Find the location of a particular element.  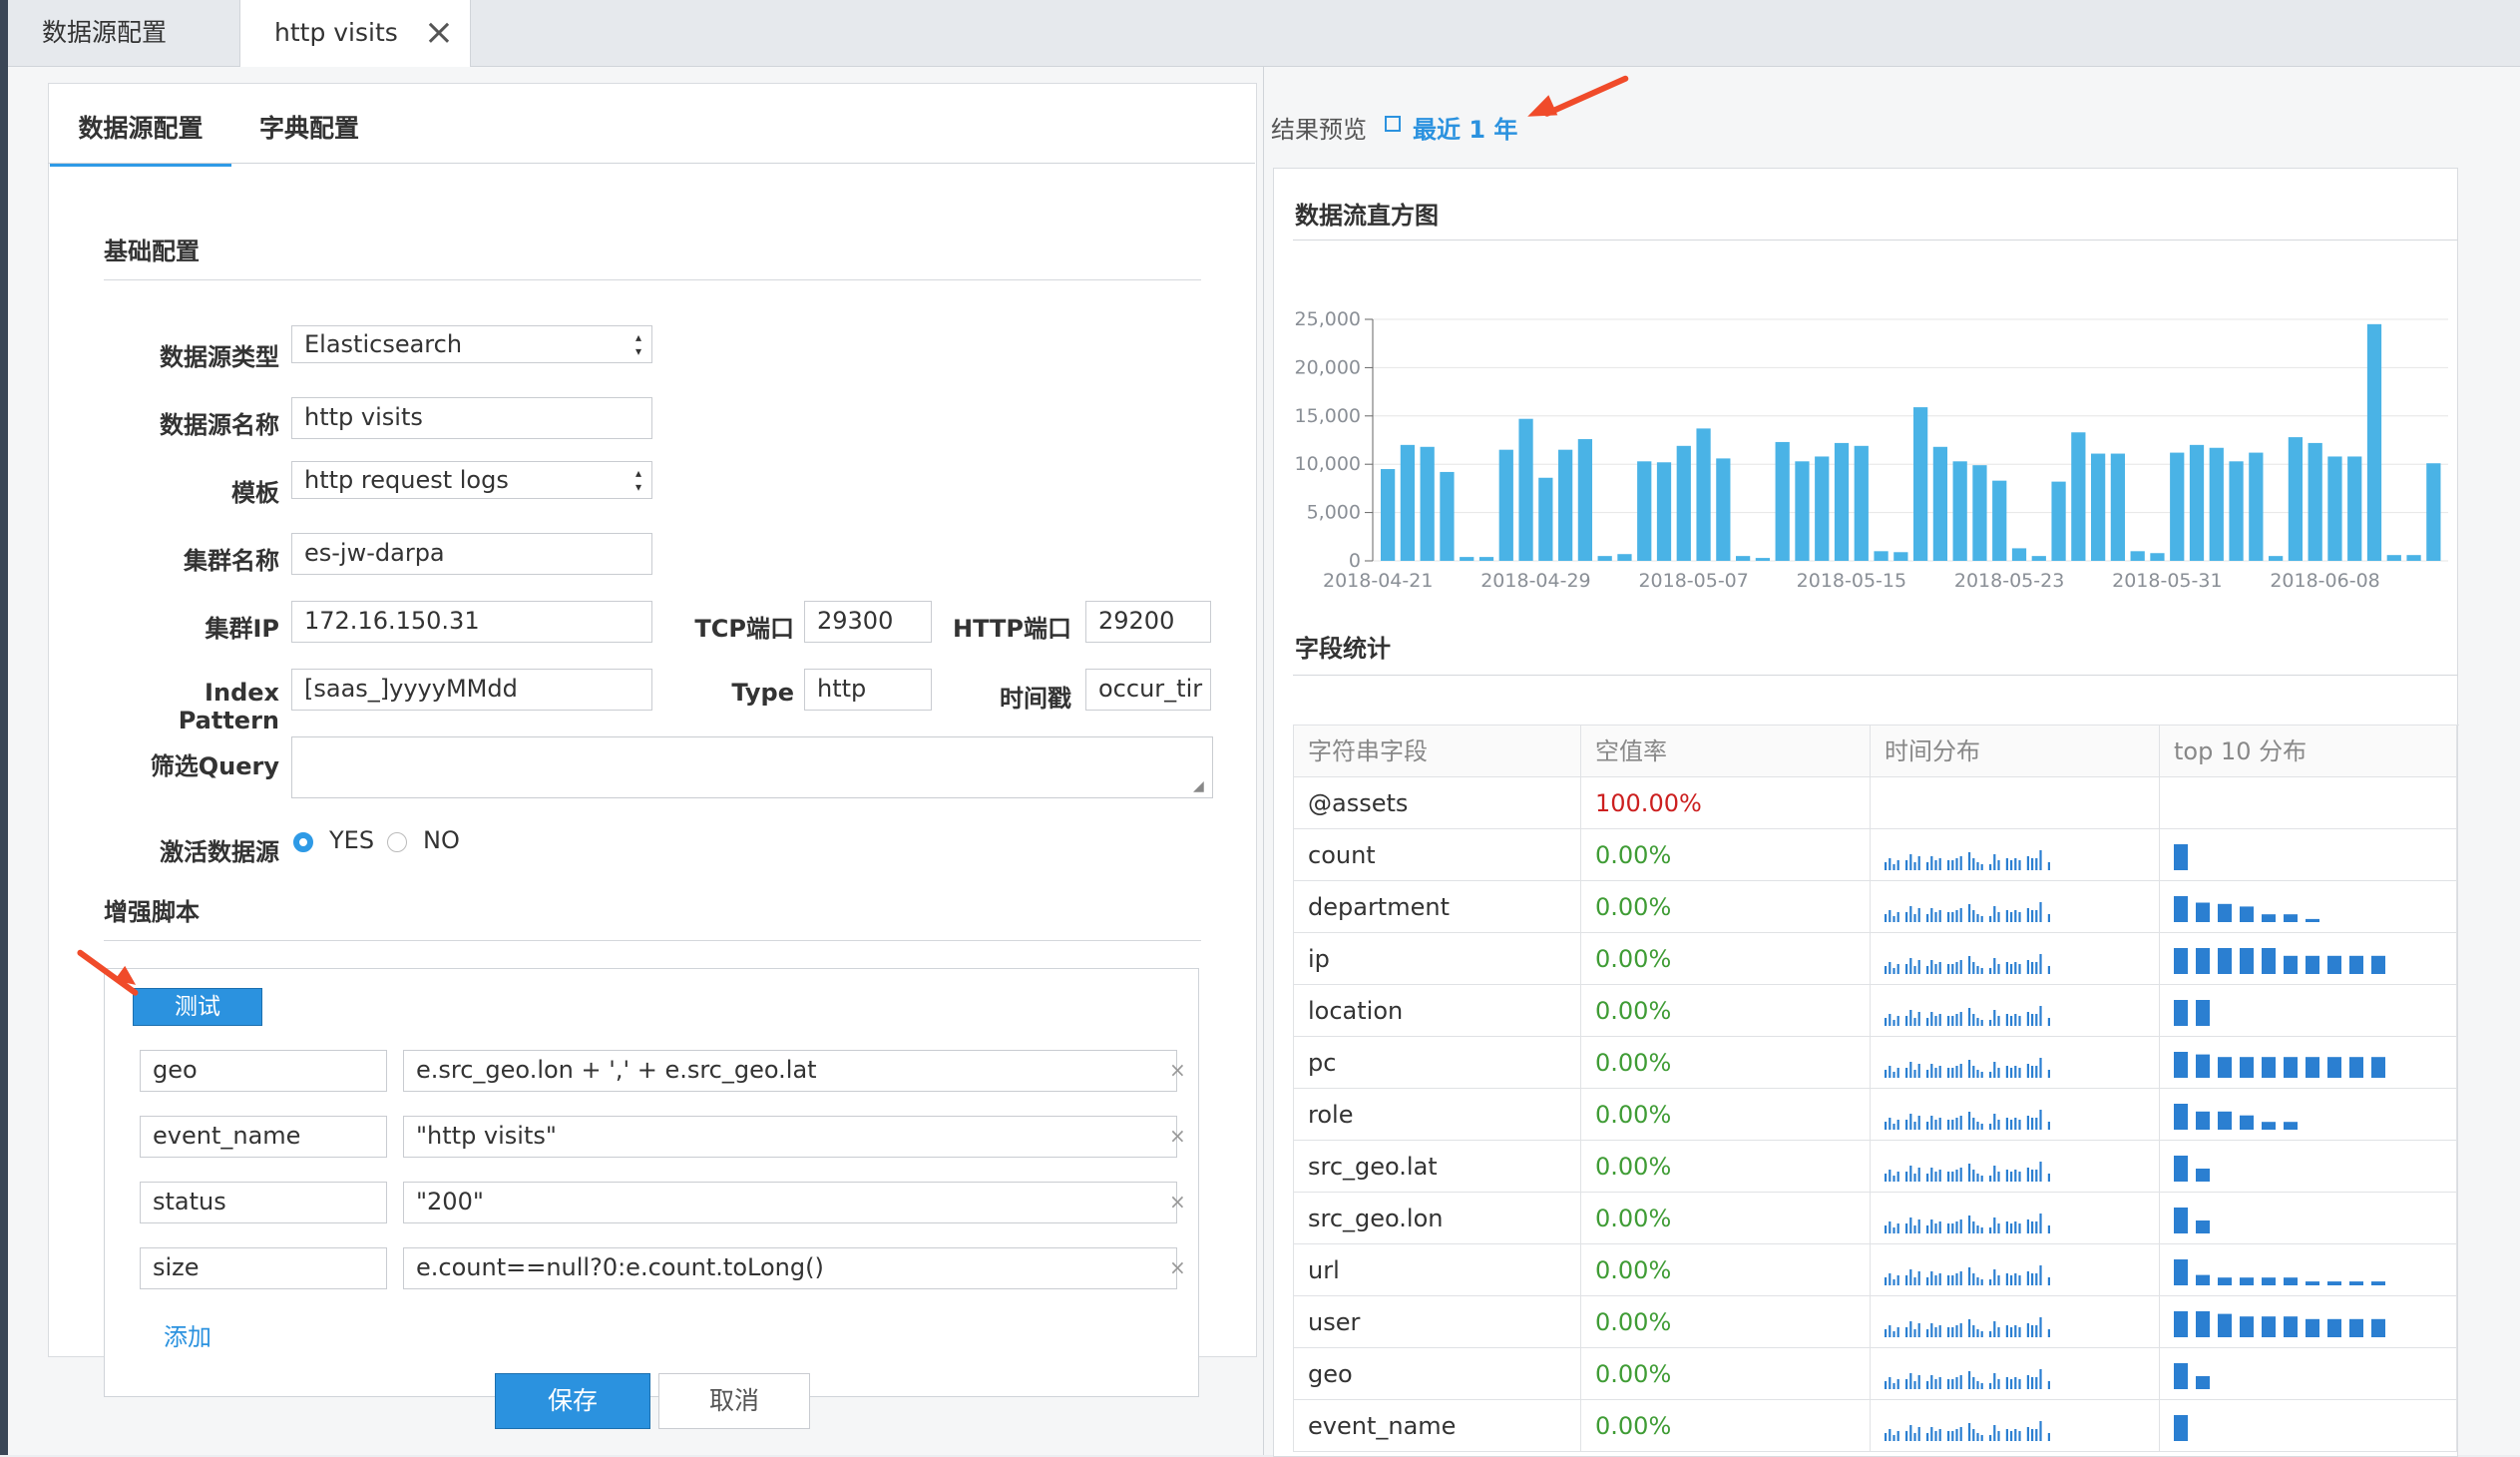

tab-http-visits: http visits × is located at coordinates (355, 34).